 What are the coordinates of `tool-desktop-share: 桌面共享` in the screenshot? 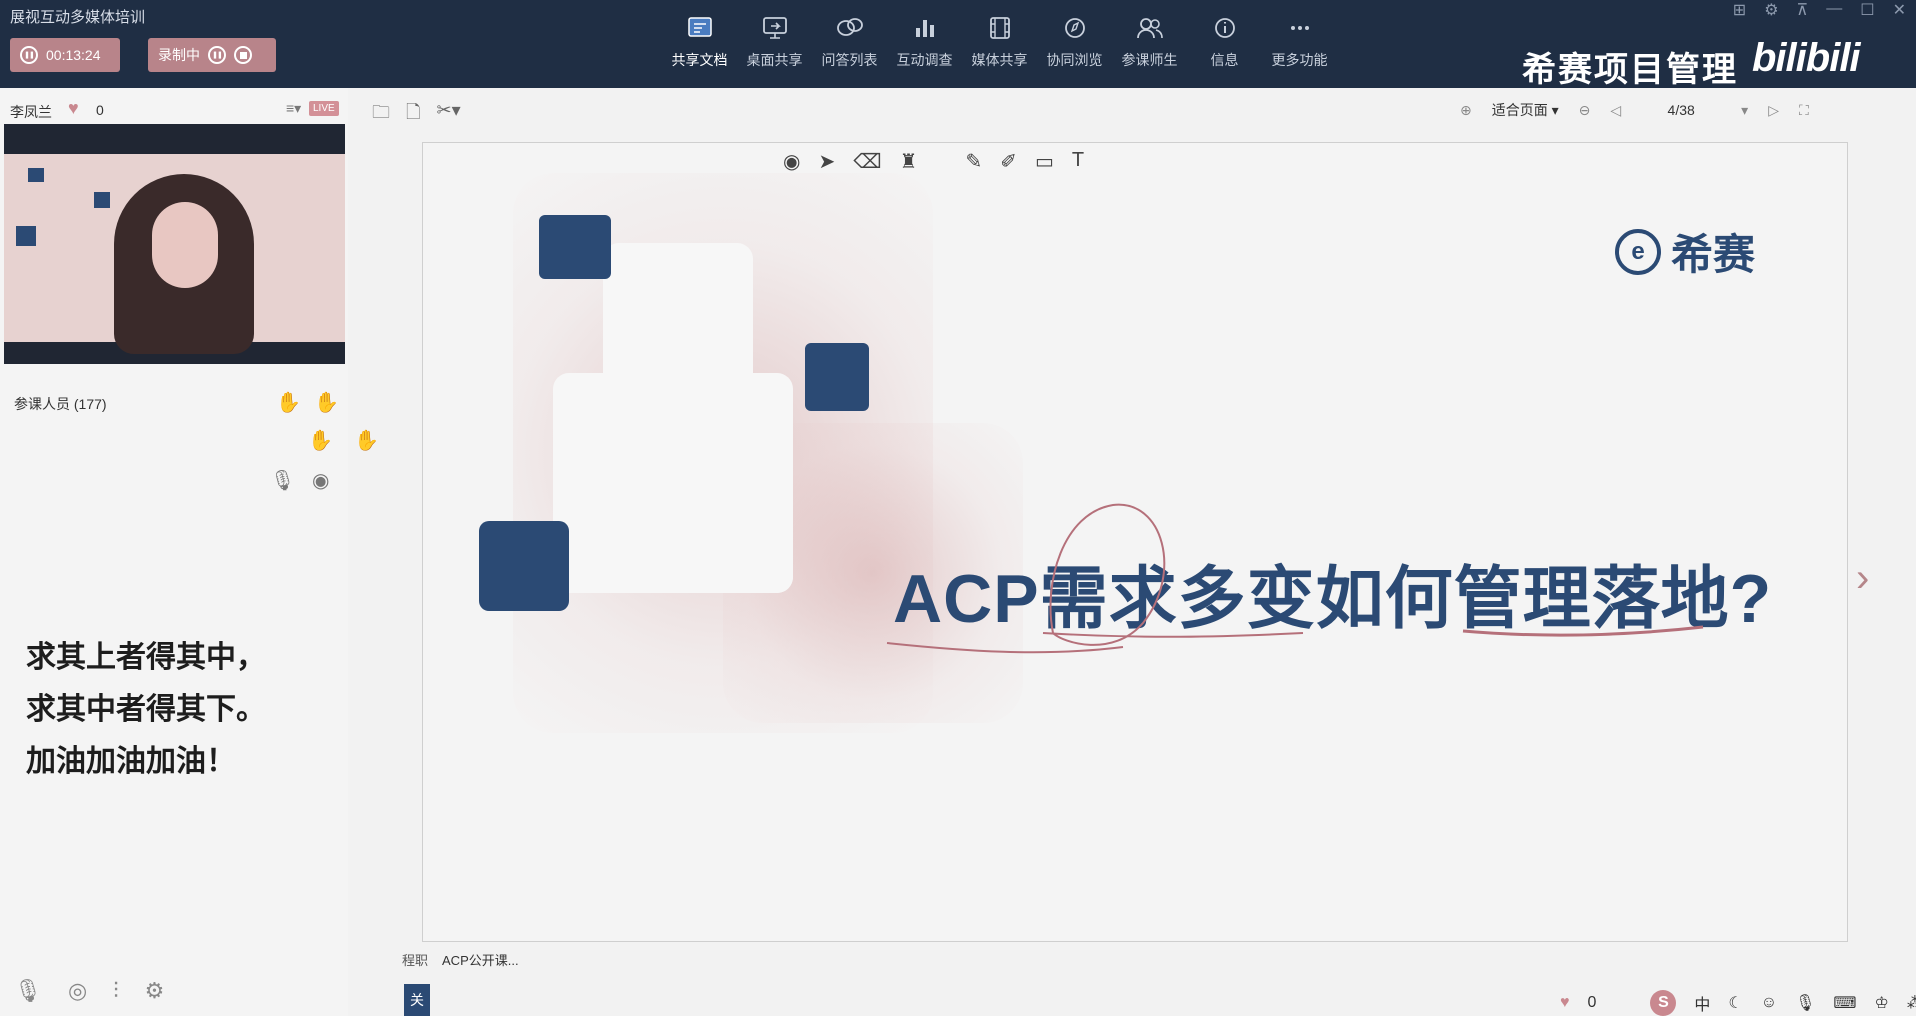 It's located at (774, 42).